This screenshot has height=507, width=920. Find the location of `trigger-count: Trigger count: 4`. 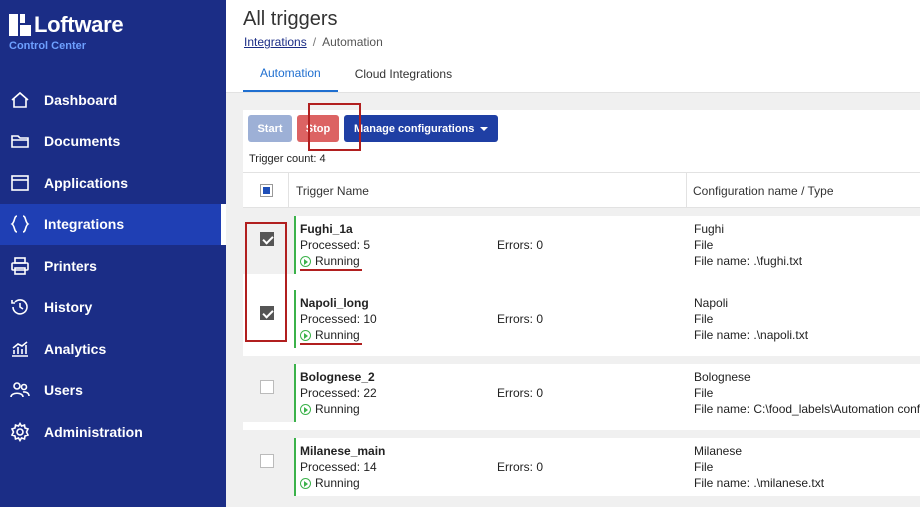

trigger-count: Trigger count: 4 is located at coordinates (287, 159).